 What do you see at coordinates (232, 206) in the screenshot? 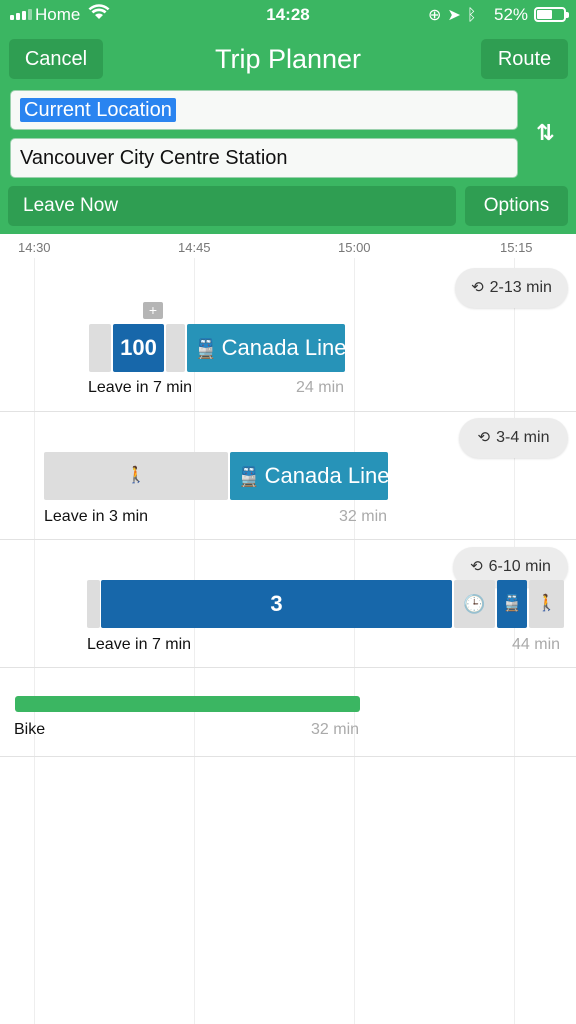
I see `leave-now-button: Leave Now` at bounding box center [232, 206].